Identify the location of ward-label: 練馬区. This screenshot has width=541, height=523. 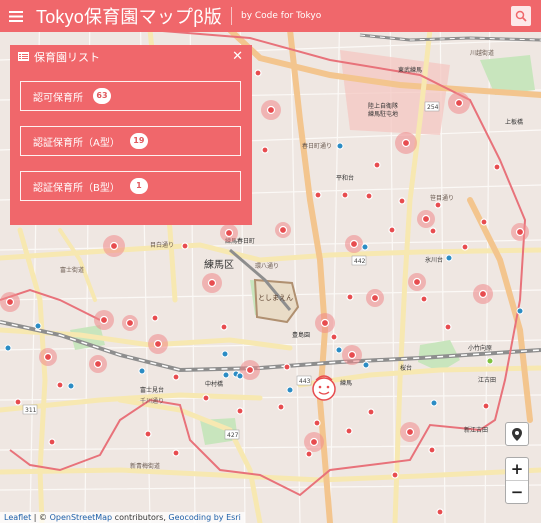
(219, 264).